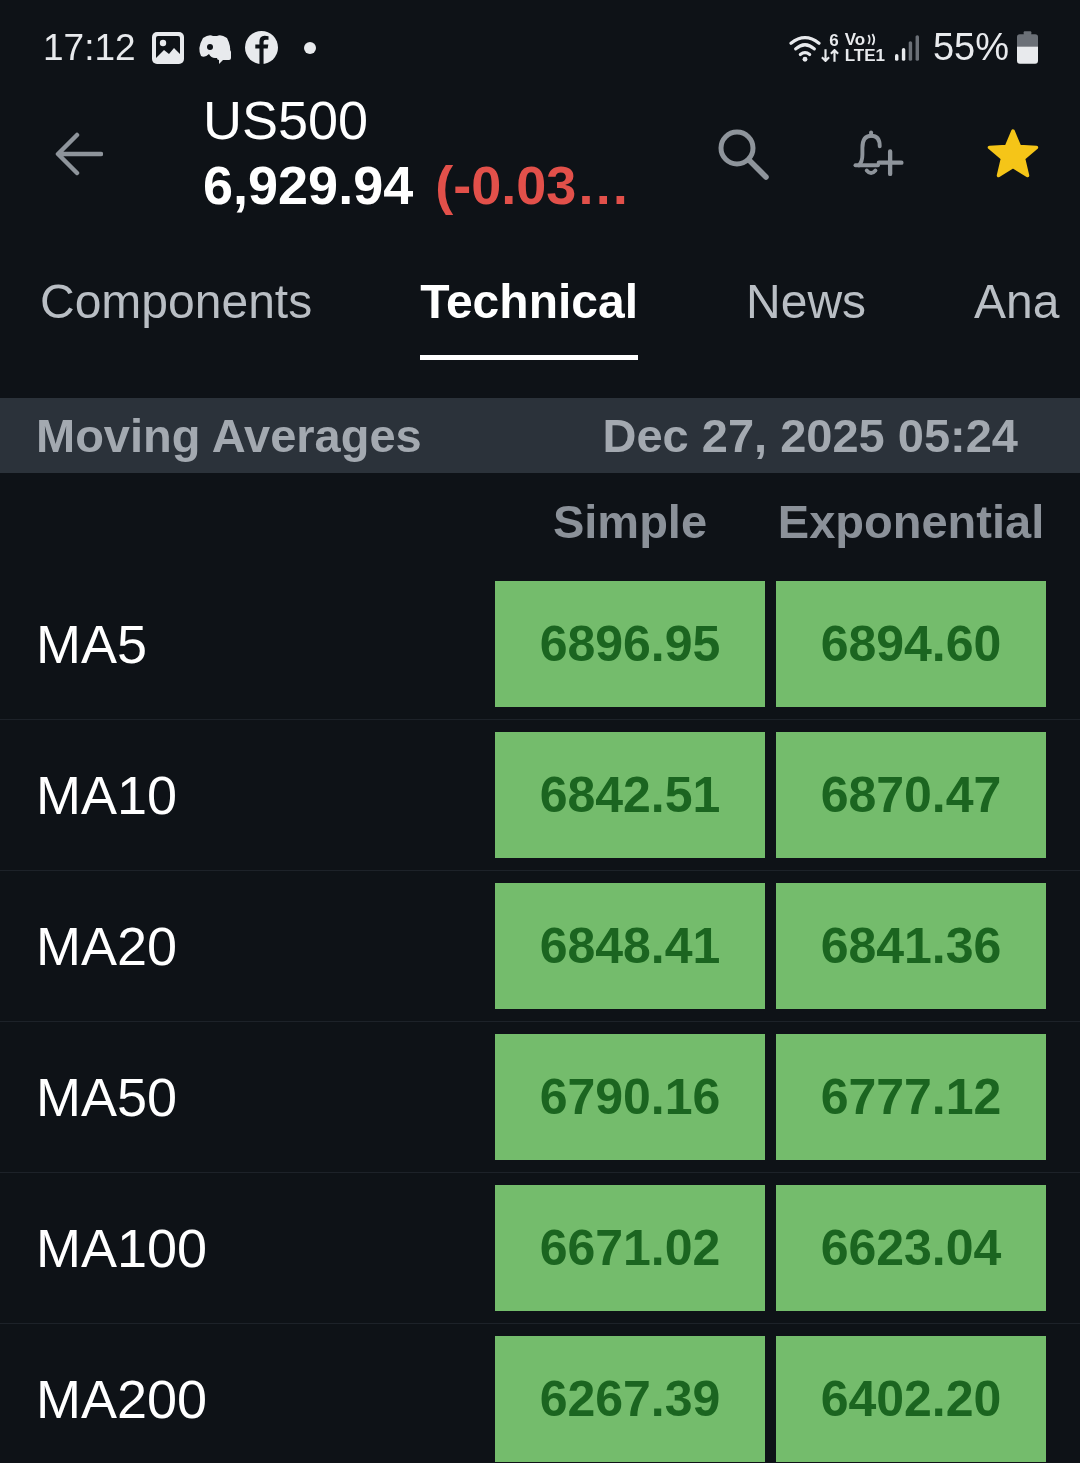  I want to click on value-cell: 6896.95, so click(630, 644).